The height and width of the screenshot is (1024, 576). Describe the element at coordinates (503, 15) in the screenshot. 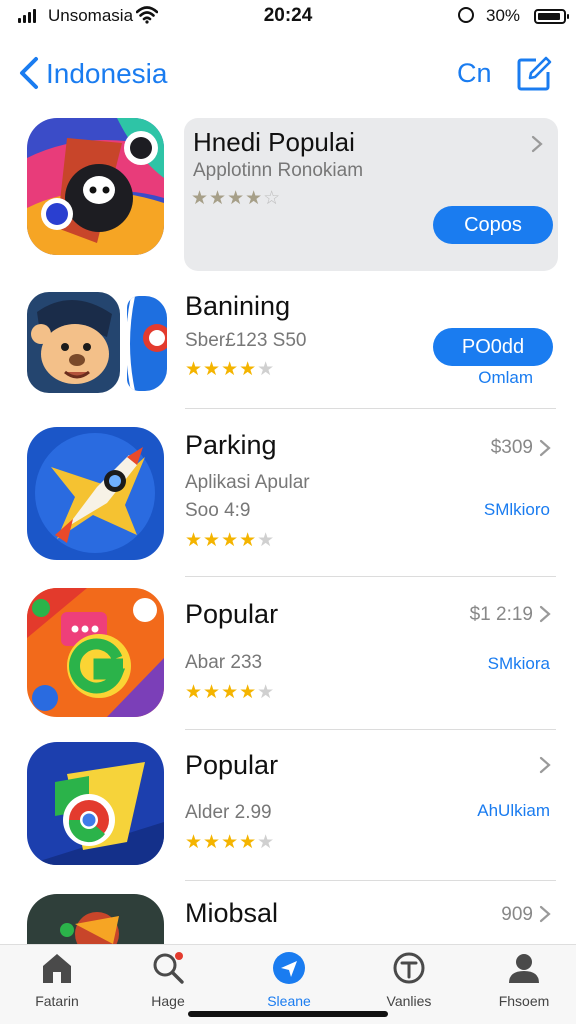

I see `battery-percent: 30%` at that location.